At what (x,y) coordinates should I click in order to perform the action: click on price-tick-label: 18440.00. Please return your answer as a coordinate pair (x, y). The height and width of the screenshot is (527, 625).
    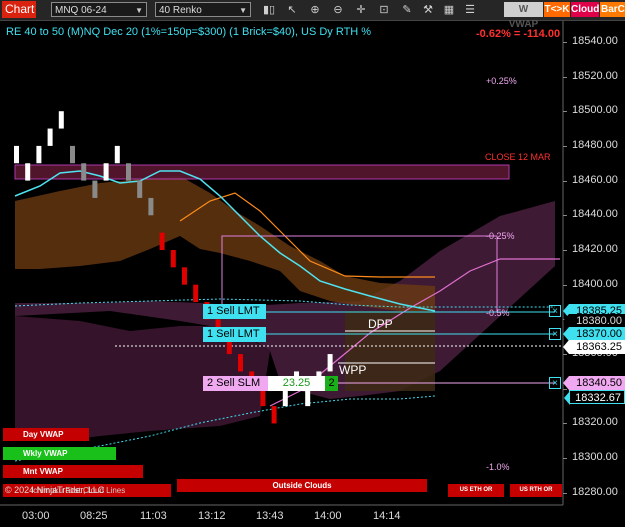
    Looking at the image, I should click on (595, 214).